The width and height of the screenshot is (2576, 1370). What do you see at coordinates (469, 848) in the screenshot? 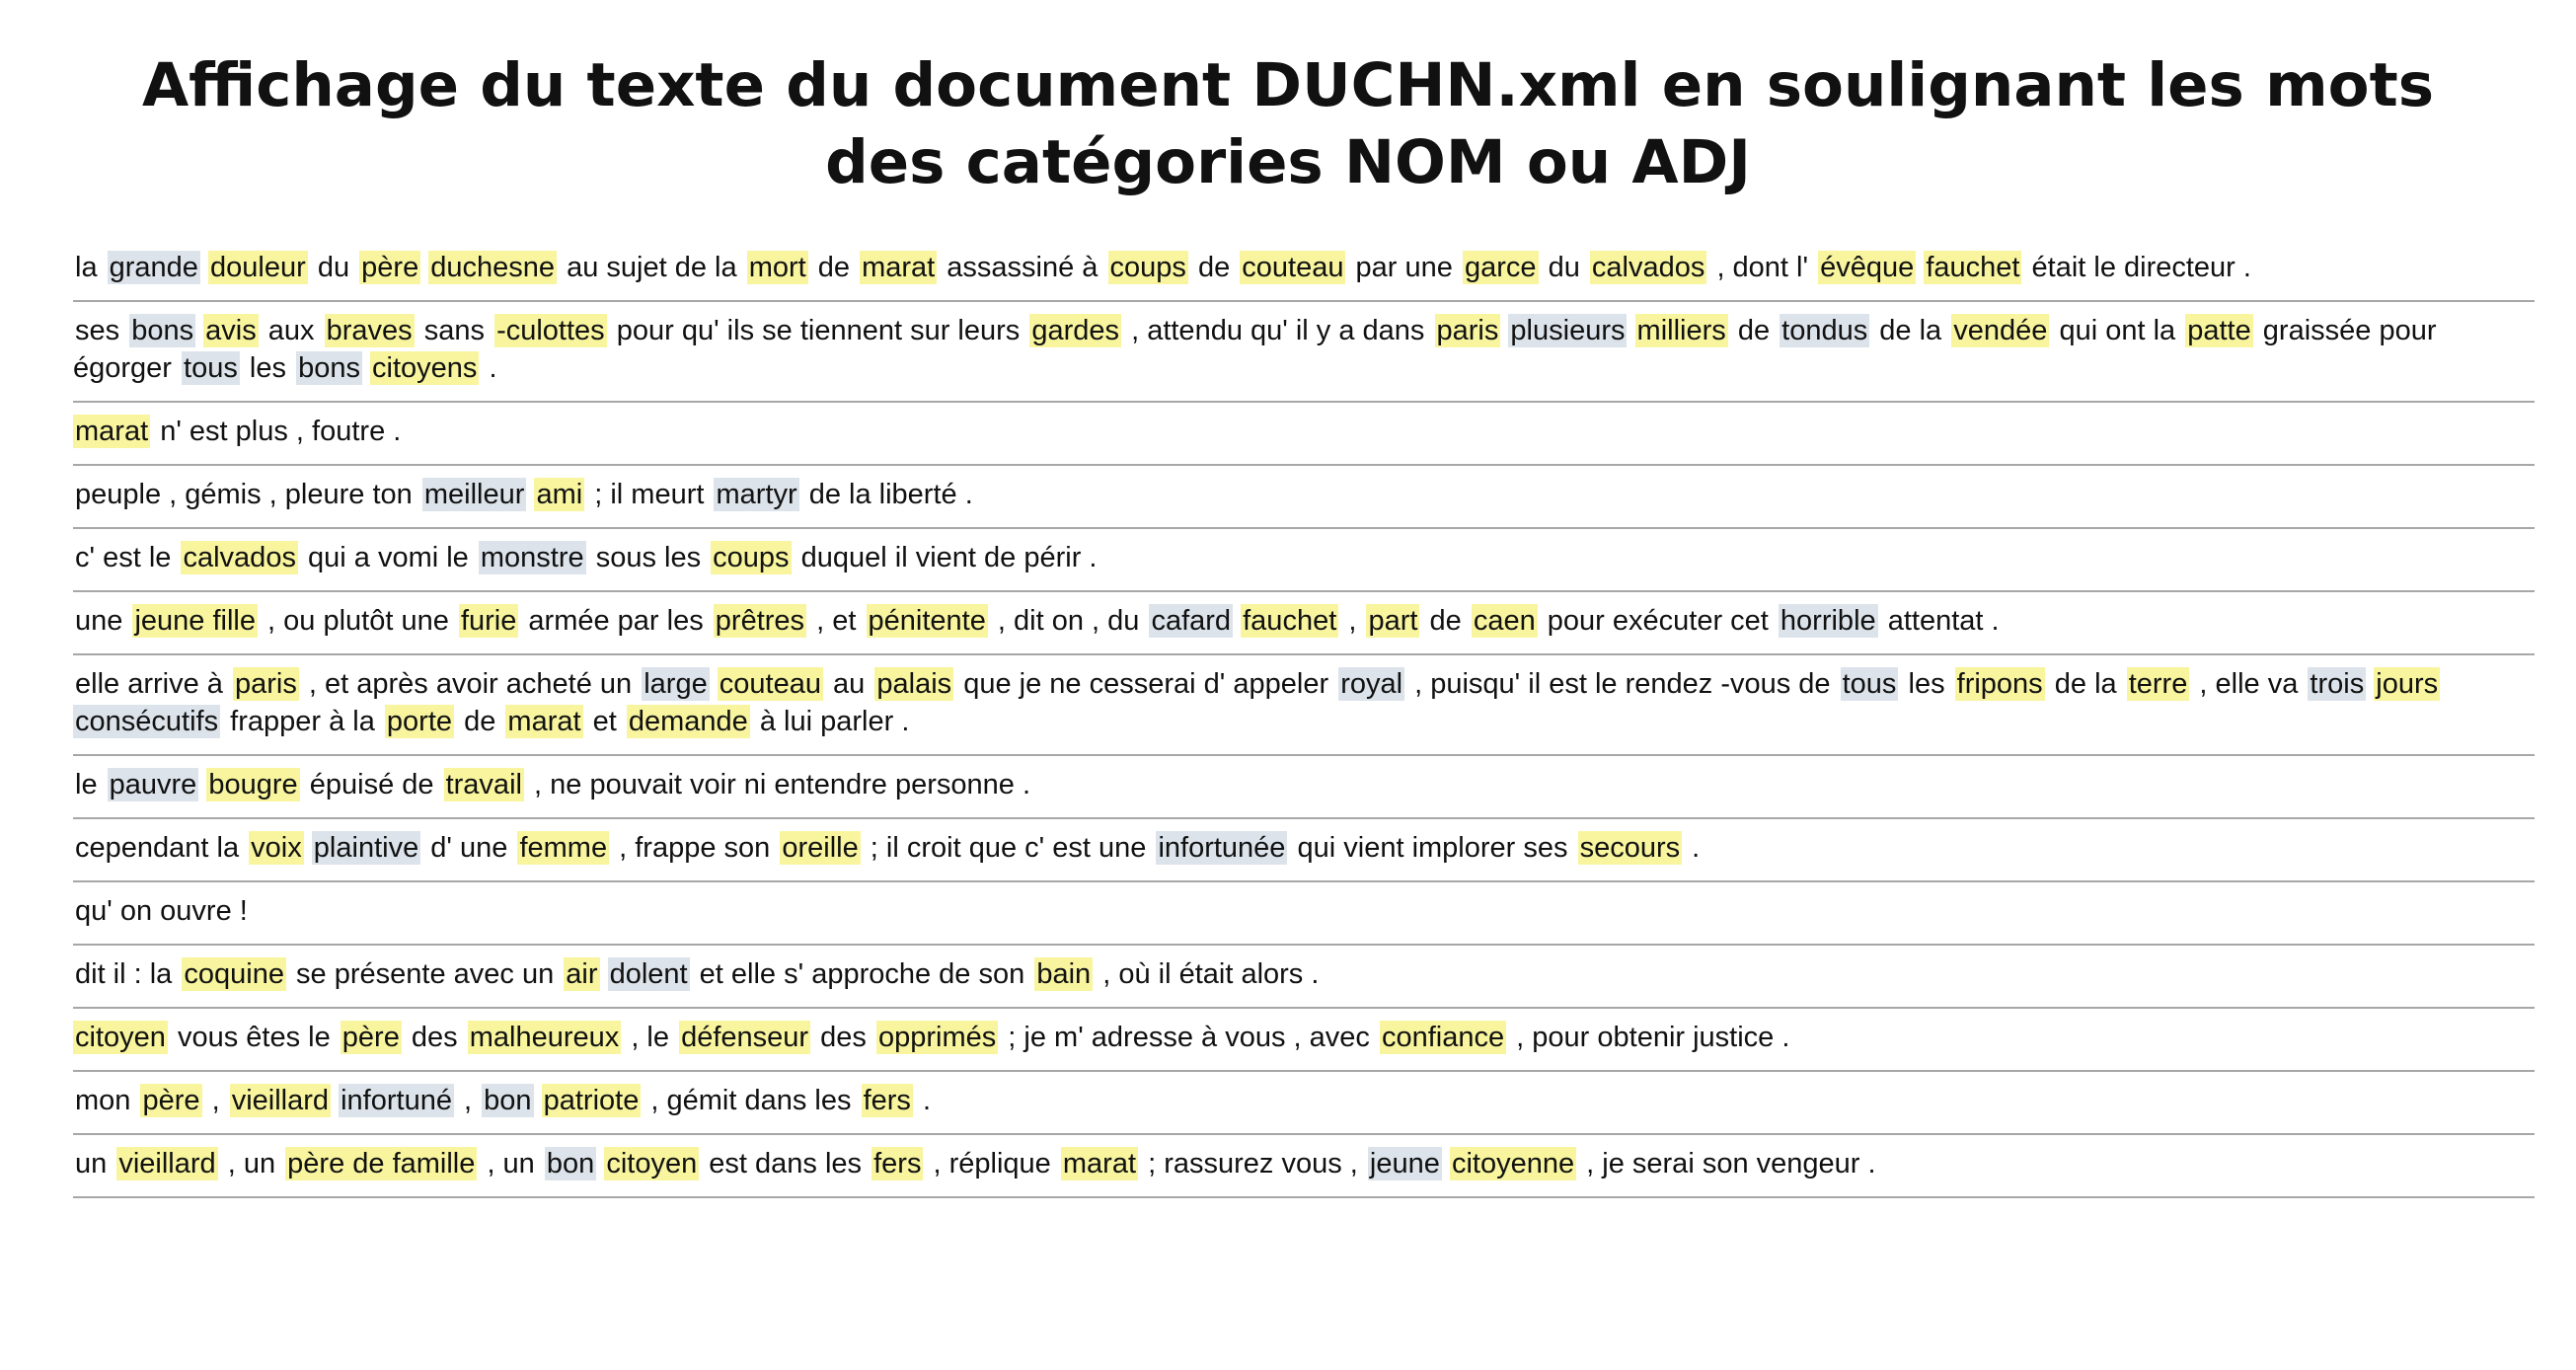
I see `text-token: d' une` at bounding box center [469, 848].